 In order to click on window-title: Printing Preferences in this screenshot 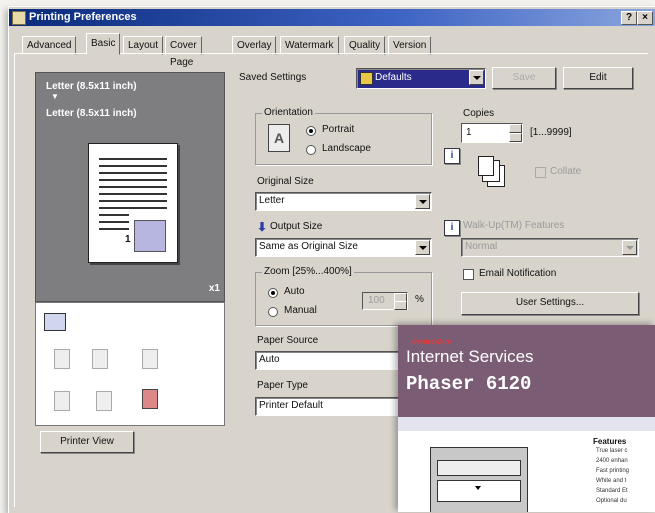, I will do `click(83, 17)`.